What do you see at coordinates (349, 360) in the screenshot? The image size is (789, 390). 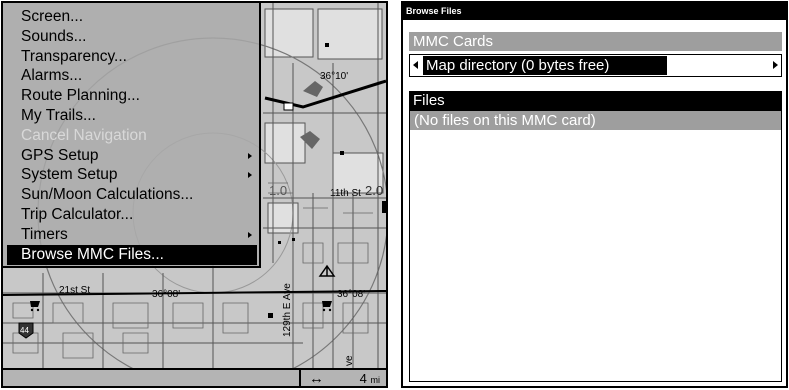 I see `map-label-ave: ve` at bounding box center [349, 360].